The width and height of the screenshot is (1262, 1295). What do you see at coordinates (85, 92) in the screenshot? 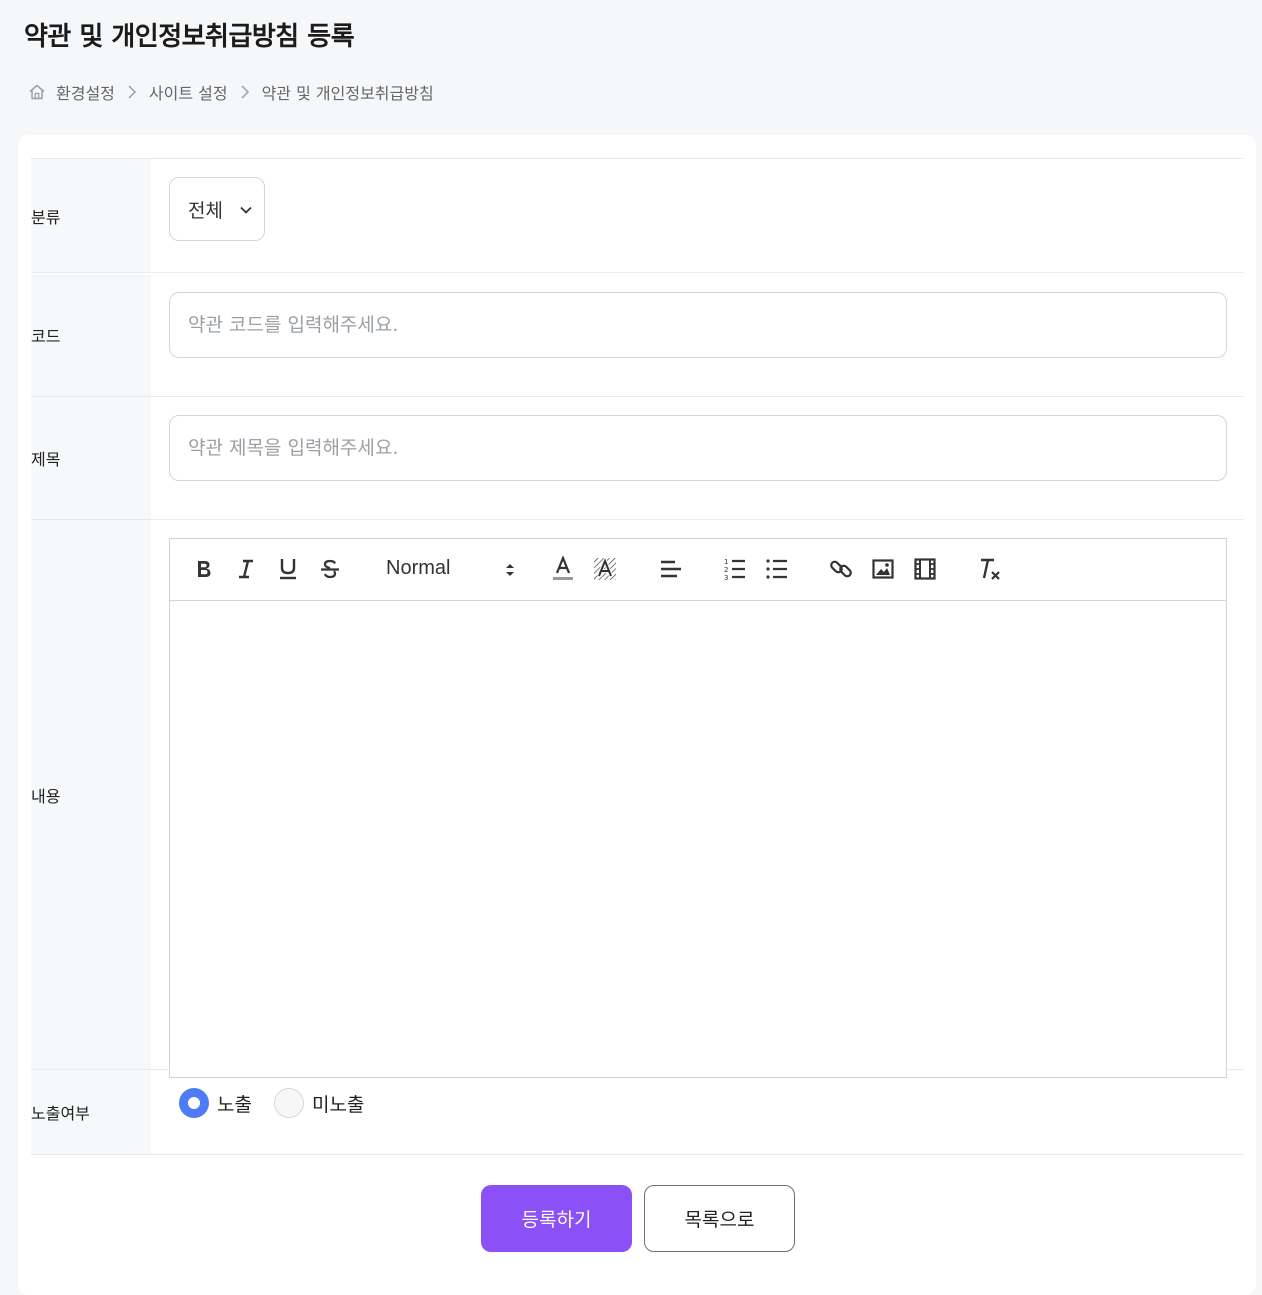
I see `breadcrumb-item-settings: 환경설정` at bounding box center [85, 92].